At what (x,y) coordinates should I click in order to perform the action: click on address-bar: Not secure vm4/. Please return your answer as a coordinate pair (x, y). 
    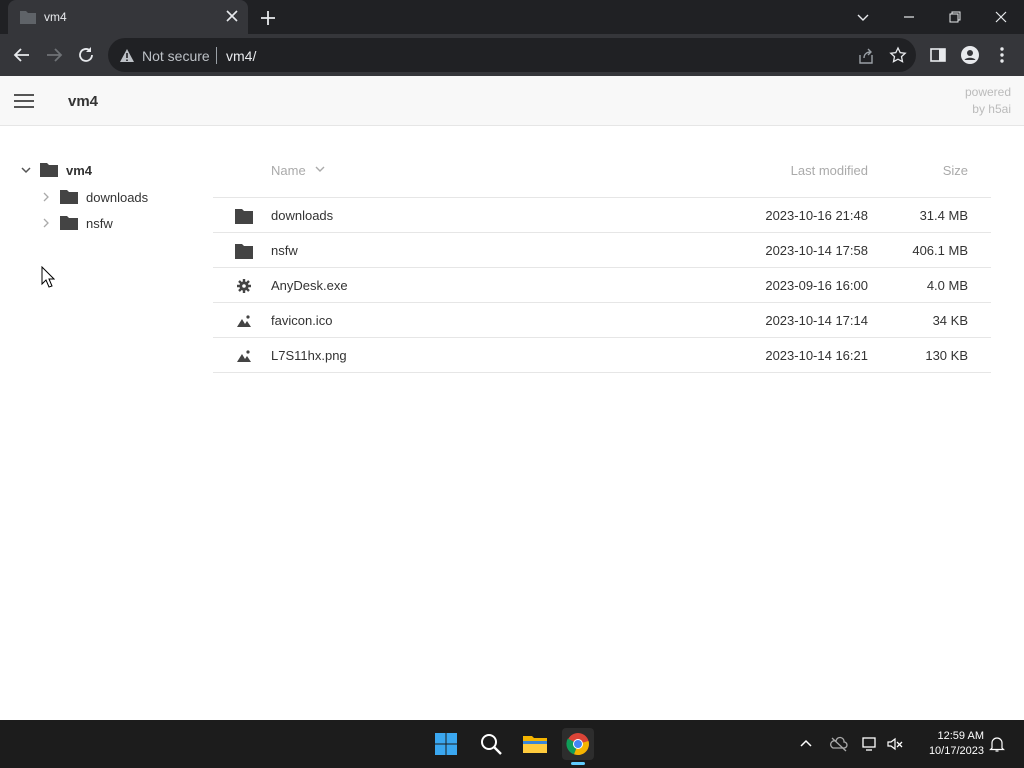
    Looking at the image, I should click on (512, 55).